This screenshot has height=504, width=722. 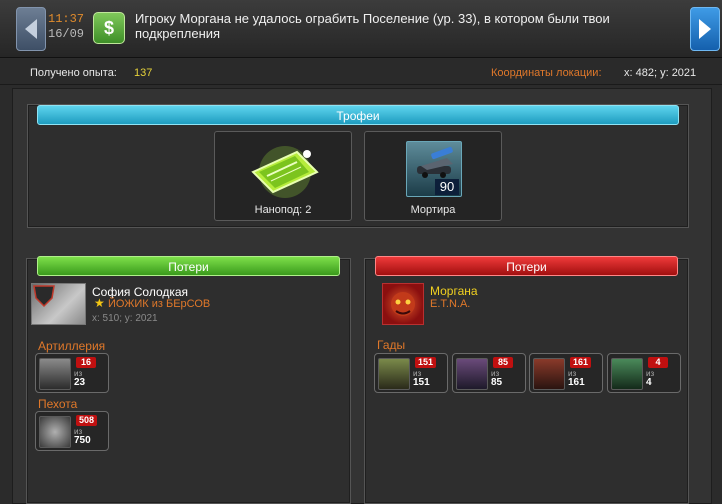 I want to click on category-infantry-label: Пехота, so click(x=58, y=404).